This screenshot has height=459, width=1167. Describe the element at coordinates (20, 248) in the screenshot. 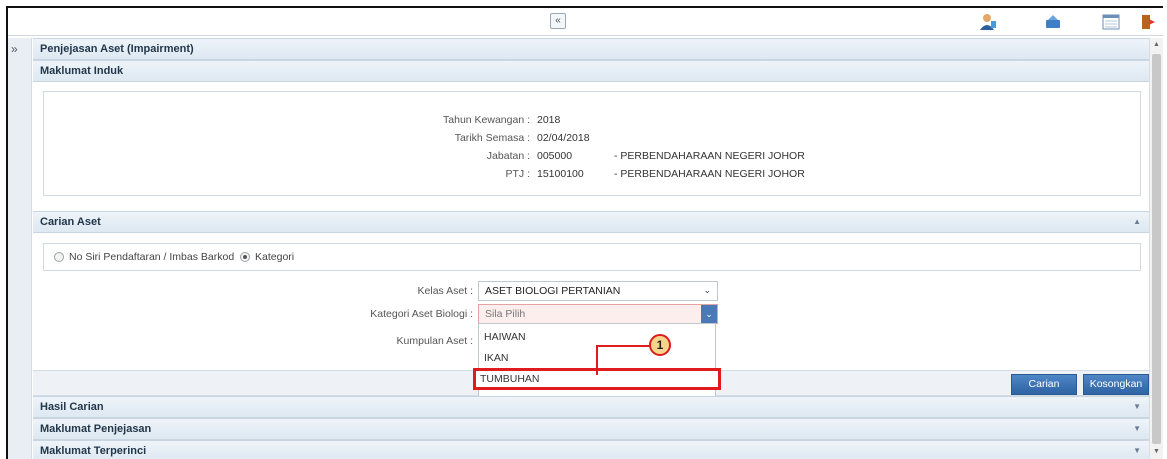

I see `sidebar-strip: »` at that location.